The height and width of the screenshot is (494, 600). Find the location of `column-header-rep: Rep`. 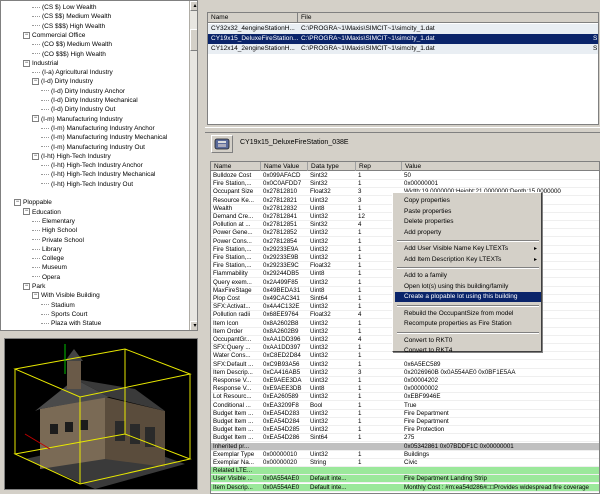

column-header-rep: Rep is located at coordinates (379, 166).